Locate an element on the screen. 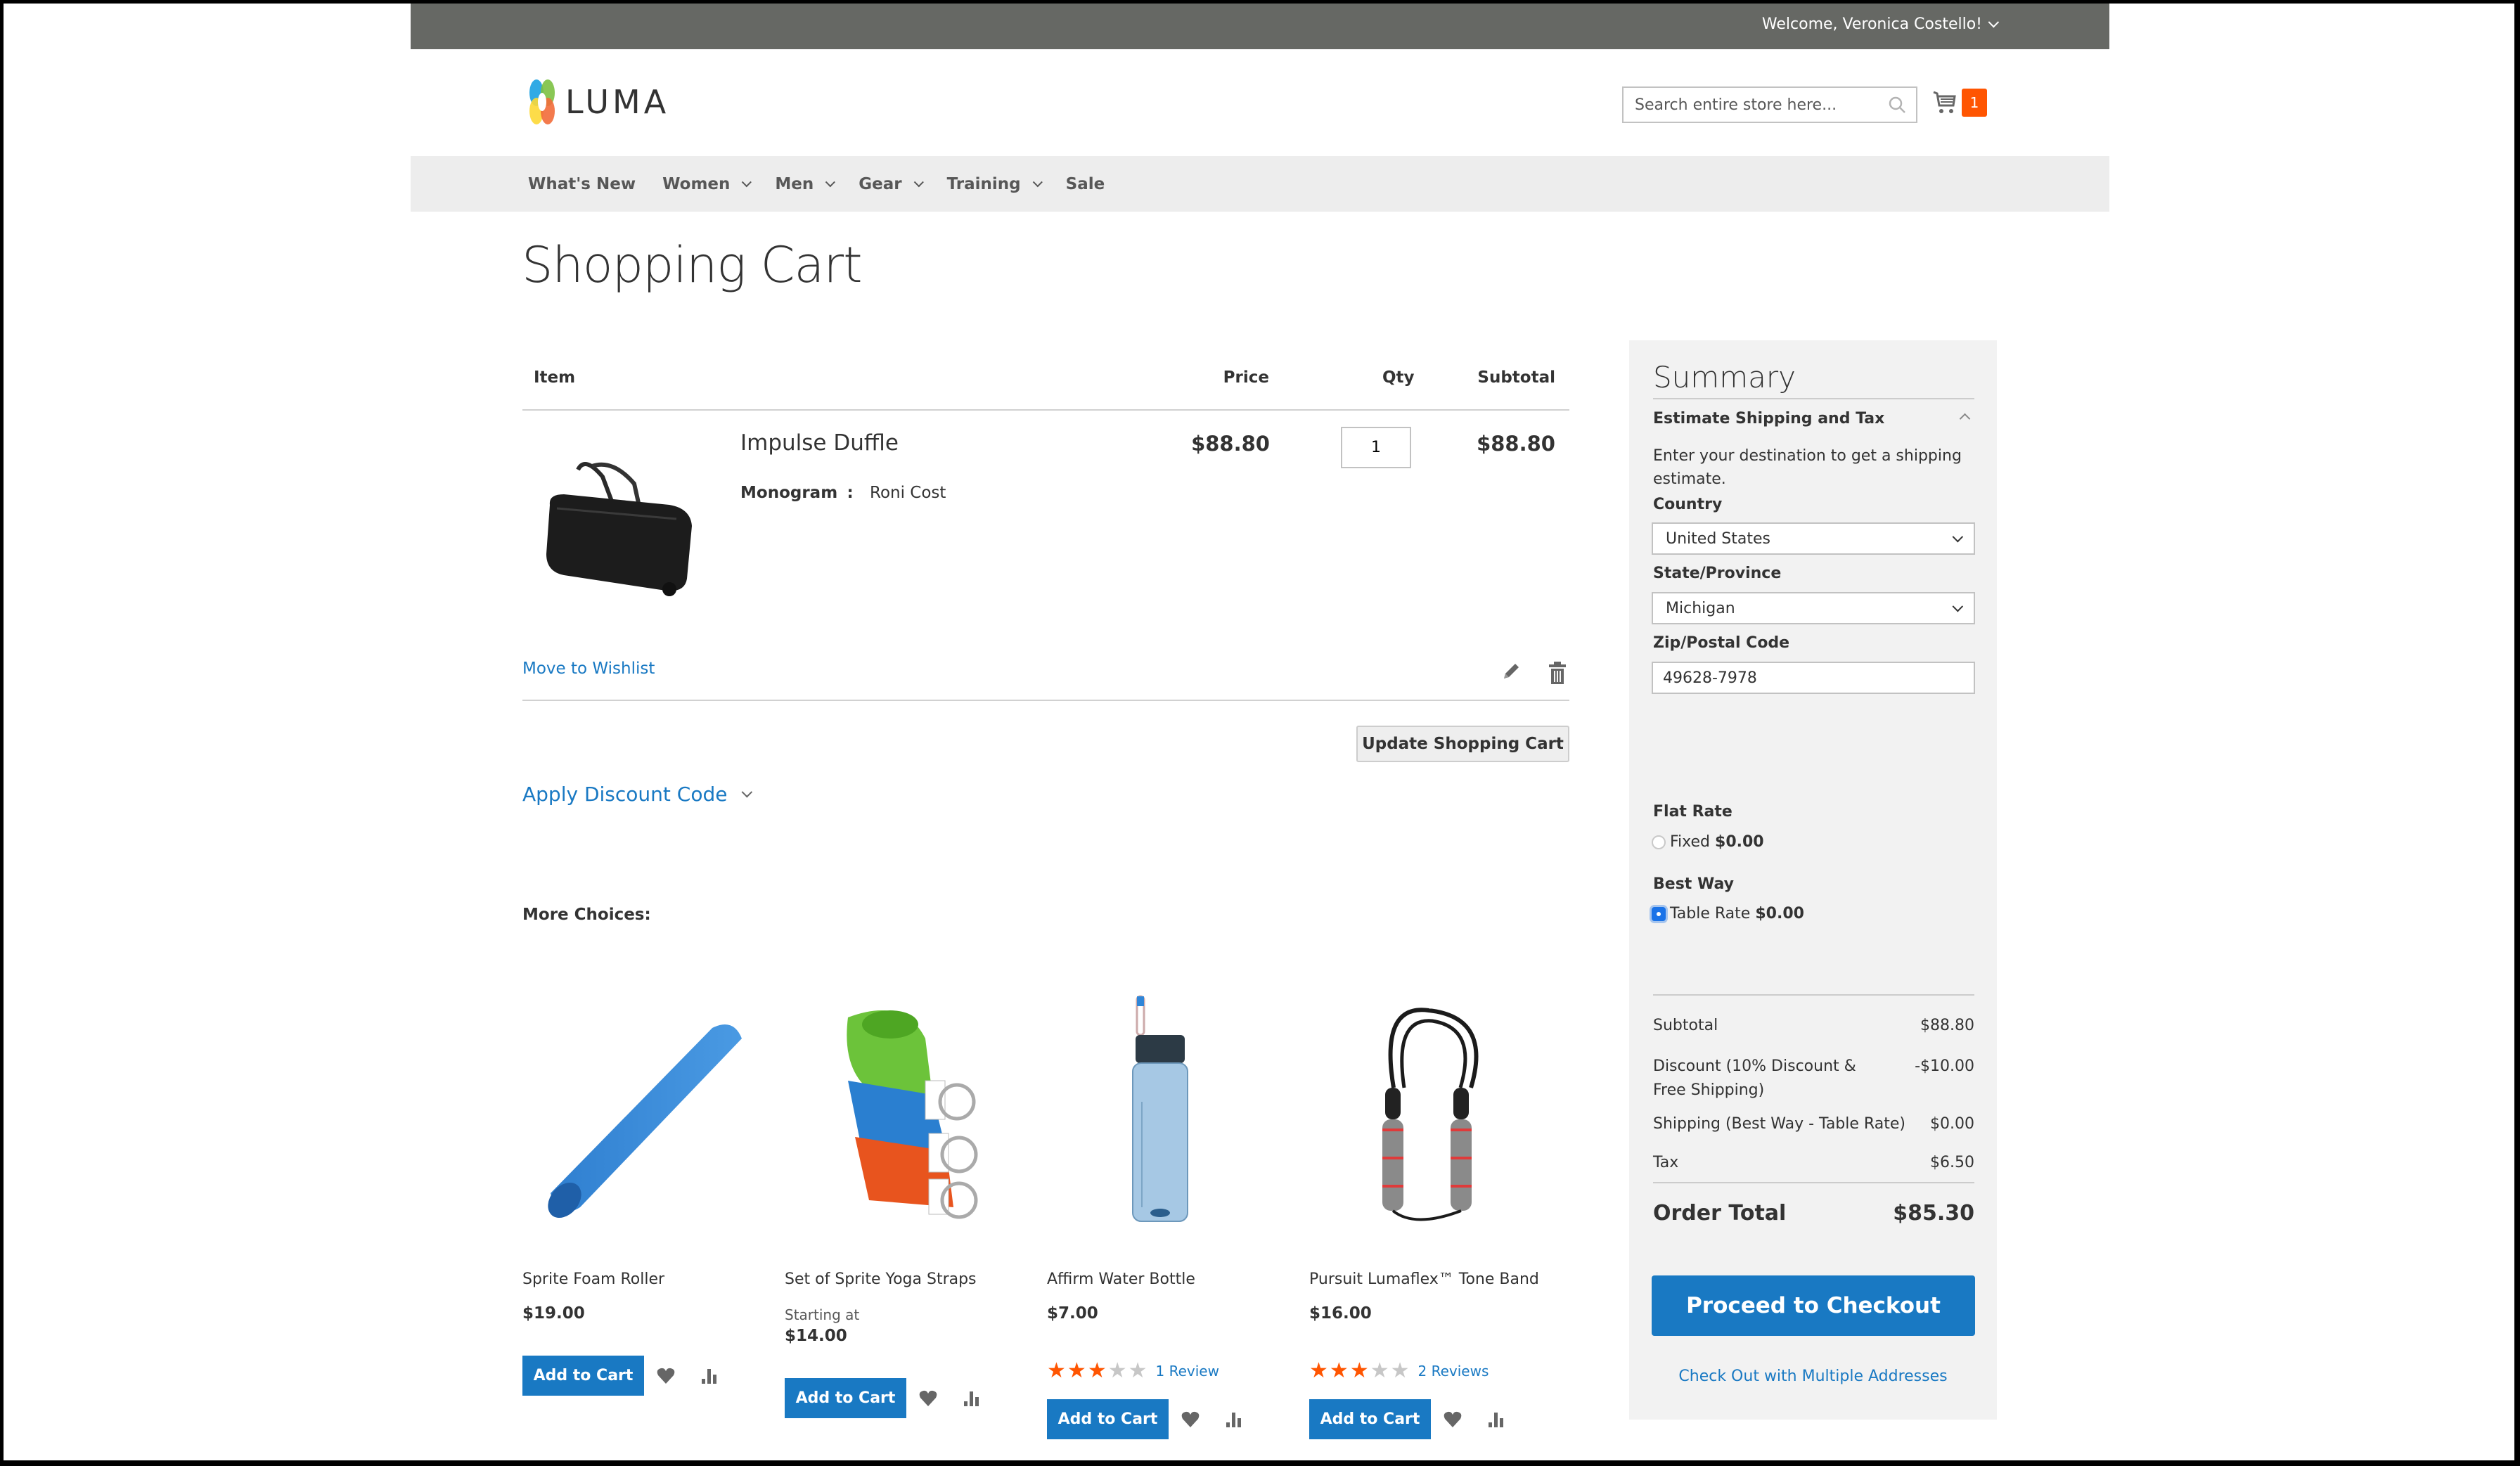  cart-item-option: Monogram : Roni Cost is located at coordinates (843, 493).